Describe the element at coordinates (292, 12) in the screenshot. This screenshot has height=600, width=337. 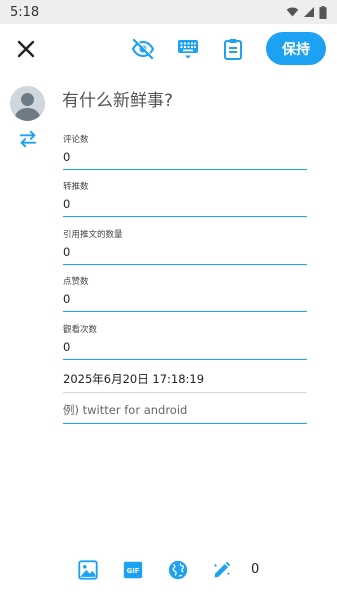
I see `wifi-icon` at that location.